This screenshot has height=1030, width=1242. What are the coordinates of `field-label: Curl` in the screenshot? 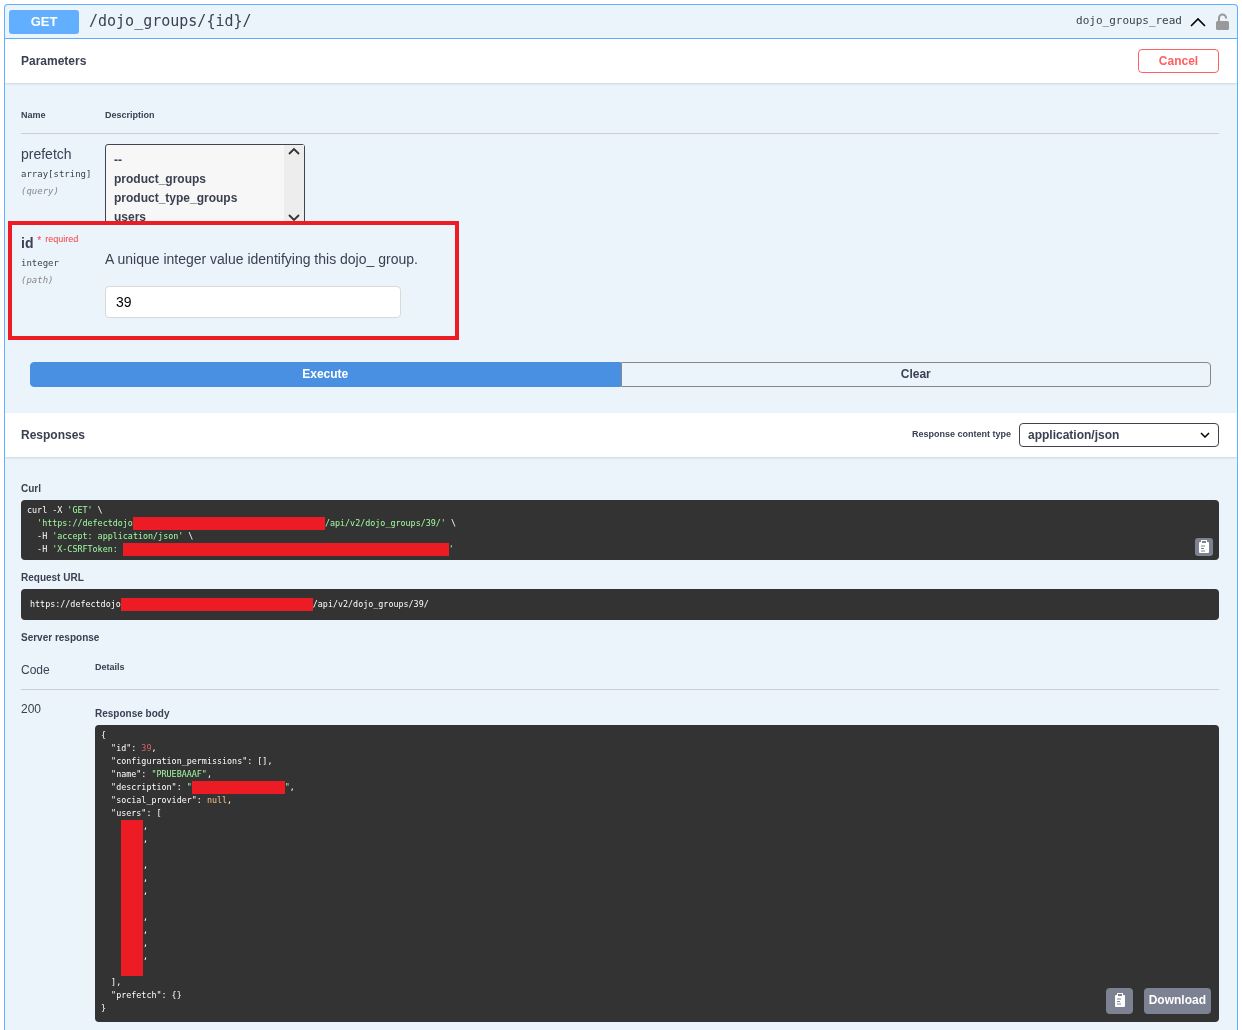 It's located at (31, 488).